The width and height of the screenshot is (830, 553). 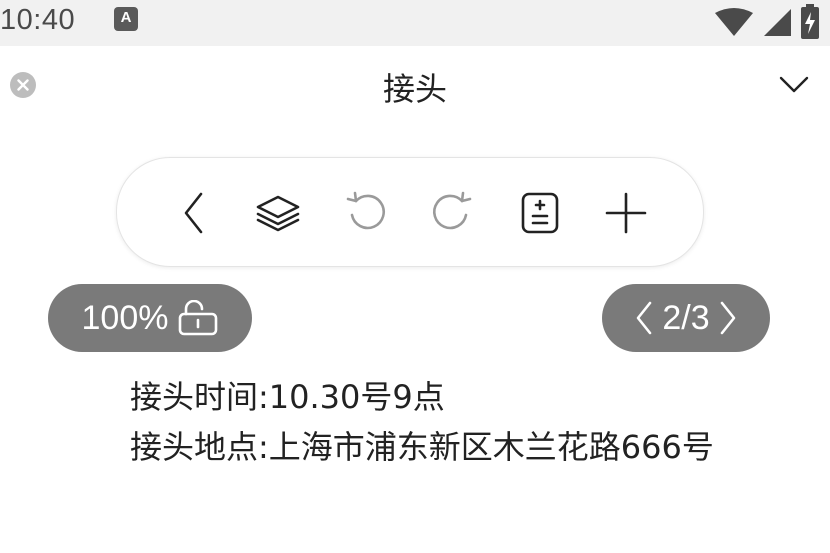 I want to click on status-icons, so click(x=767, y=22).